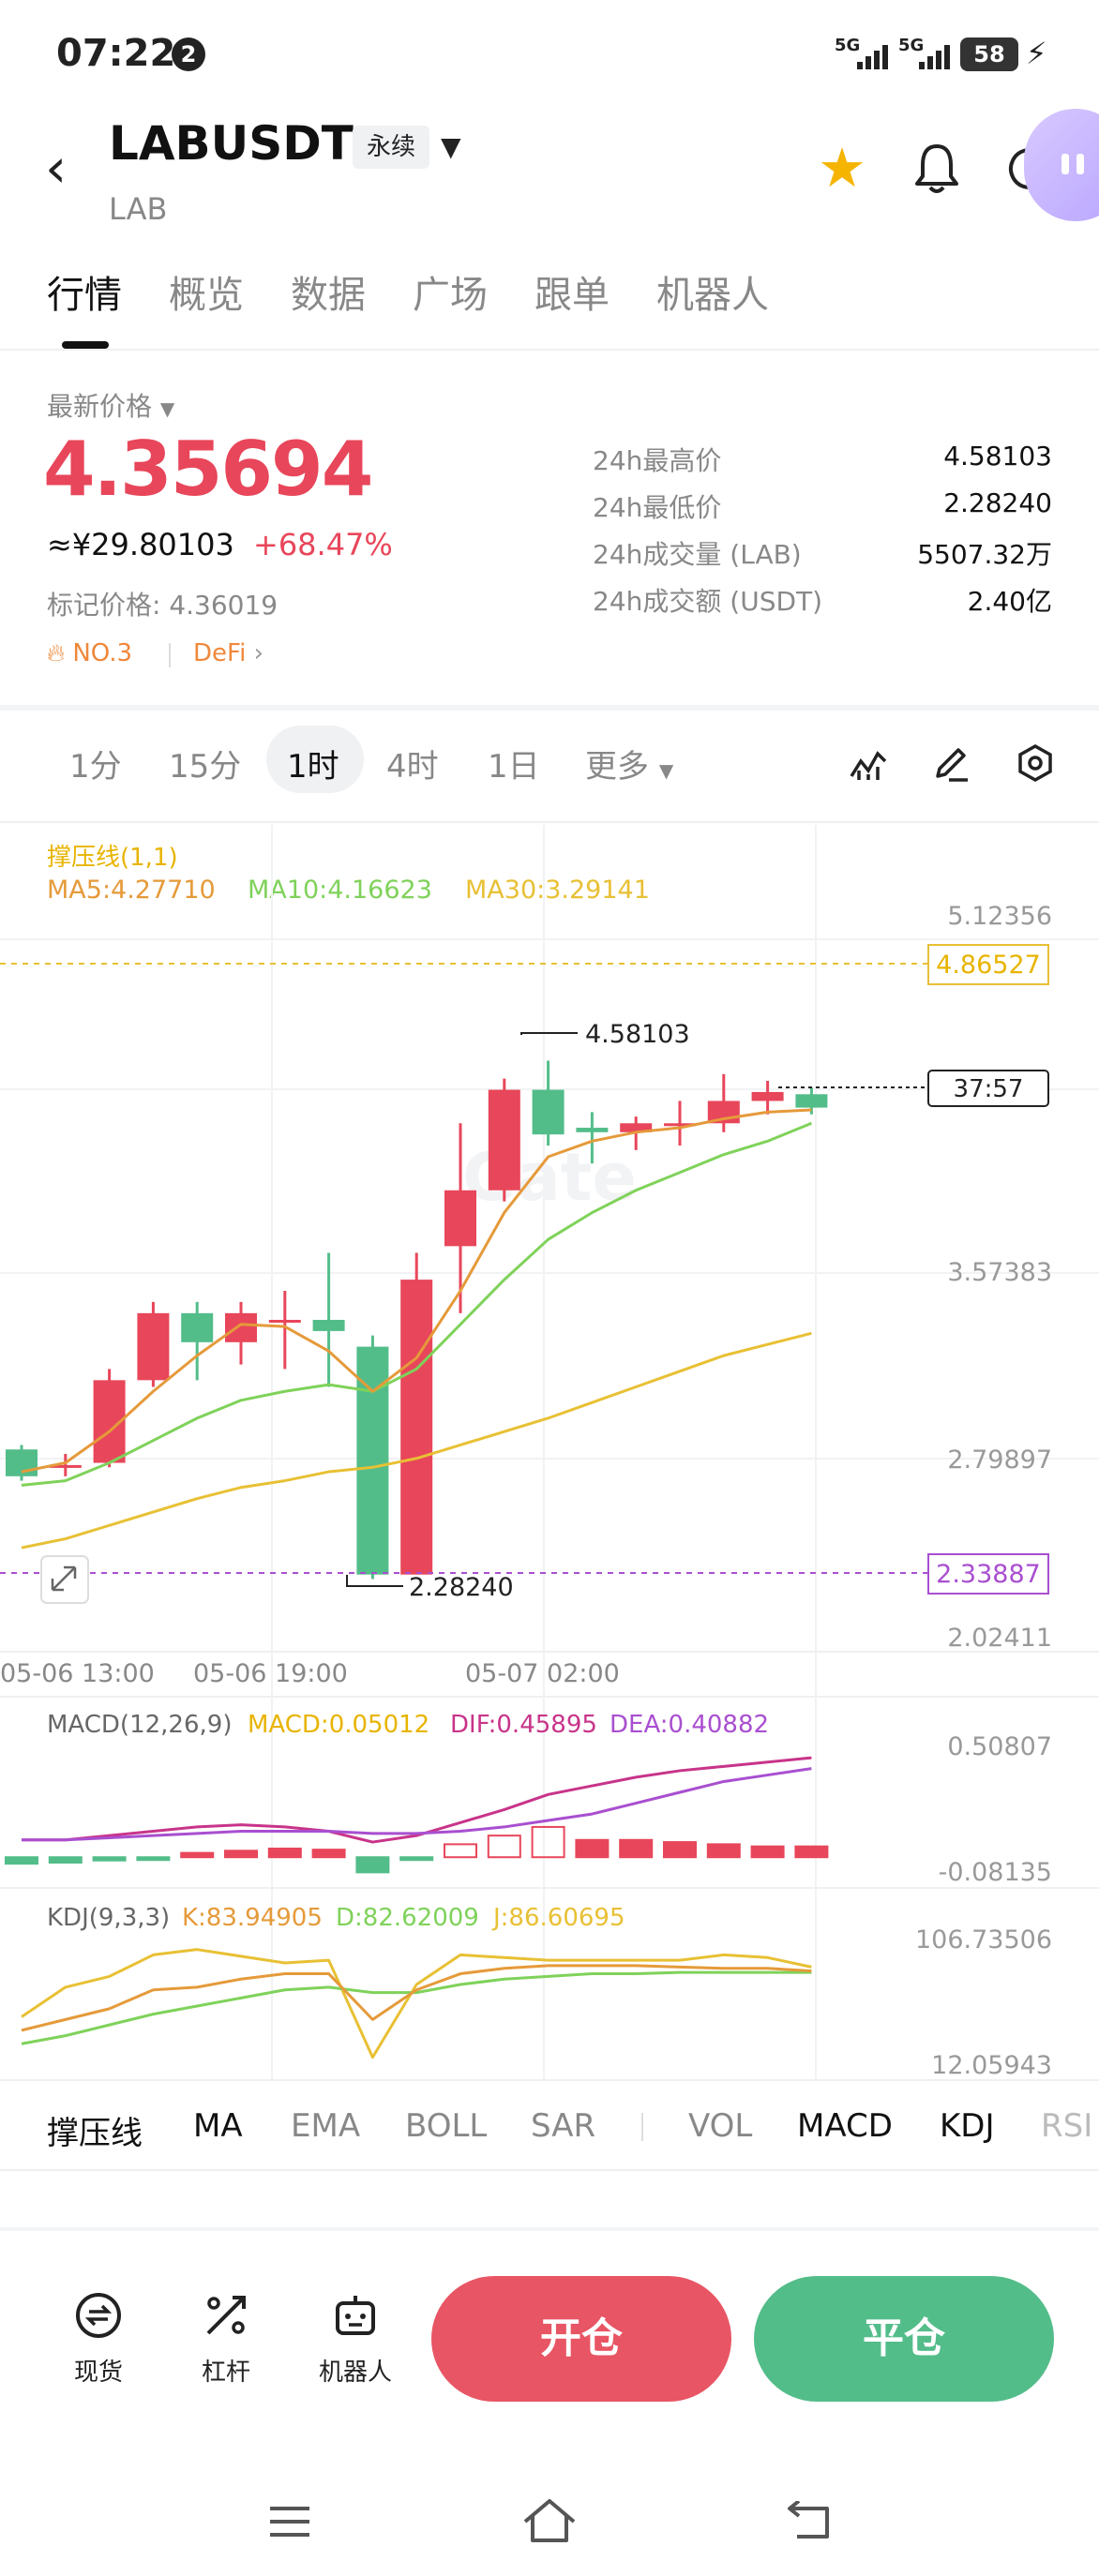 The width and height of the screenshot is (1099, 2576). What do you see at coordinates (1009, 601) in the screenshot?
I see `stat-value: 2.40亿` at bounding box center [1009, 601].